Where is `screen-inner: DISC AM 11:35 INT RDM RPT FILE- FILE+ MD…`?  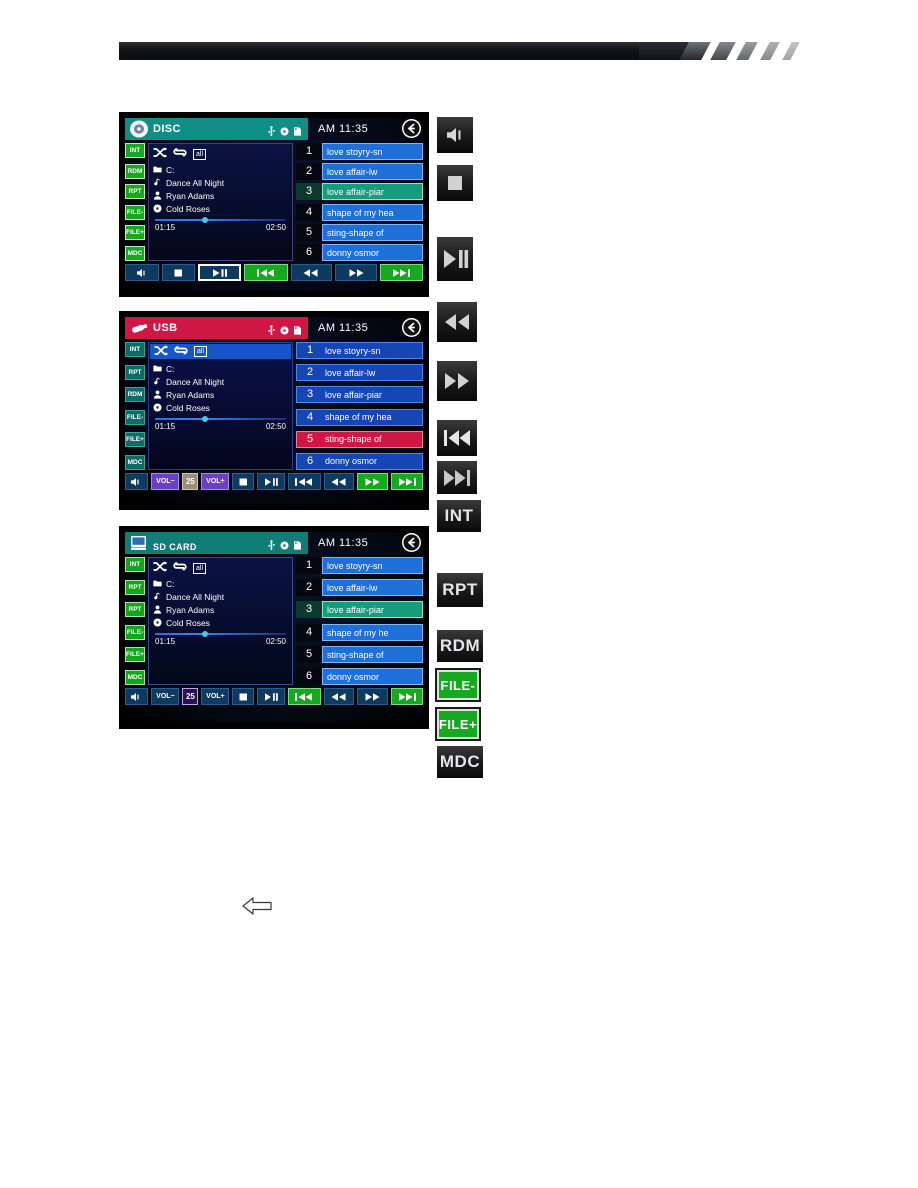
screen-inner: DISC AM 11:35 INT RDM RPT FILE- FILE+ MD… is located at coordinates (274, 204).